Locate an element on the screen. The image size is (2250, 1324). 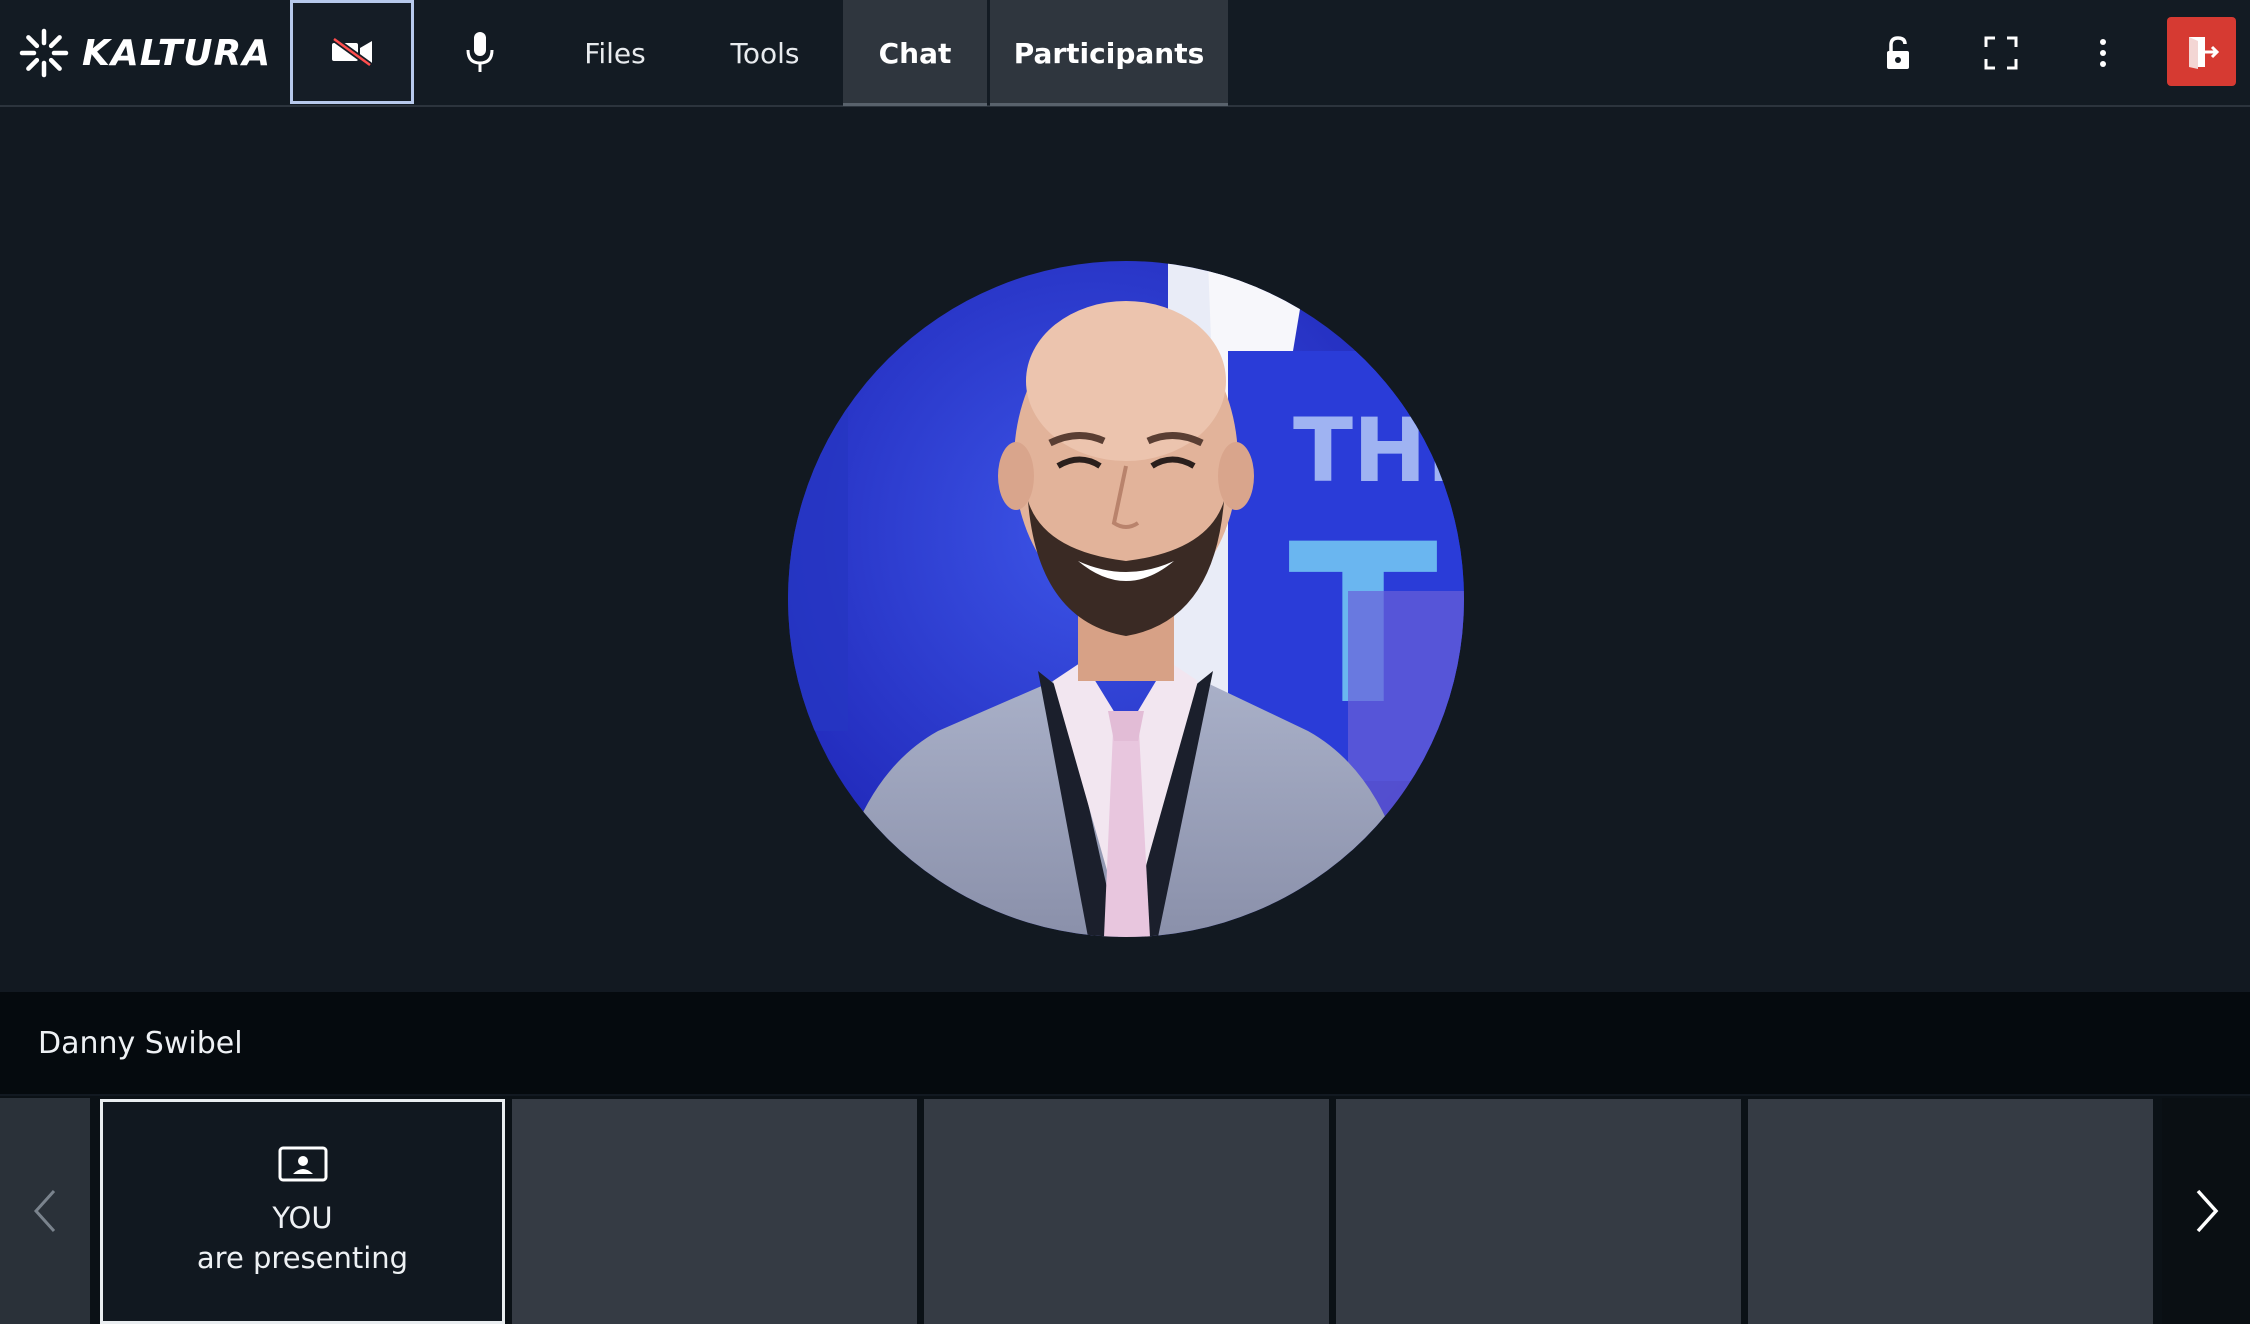
more-options-button is located at coordinates (2103, 53).